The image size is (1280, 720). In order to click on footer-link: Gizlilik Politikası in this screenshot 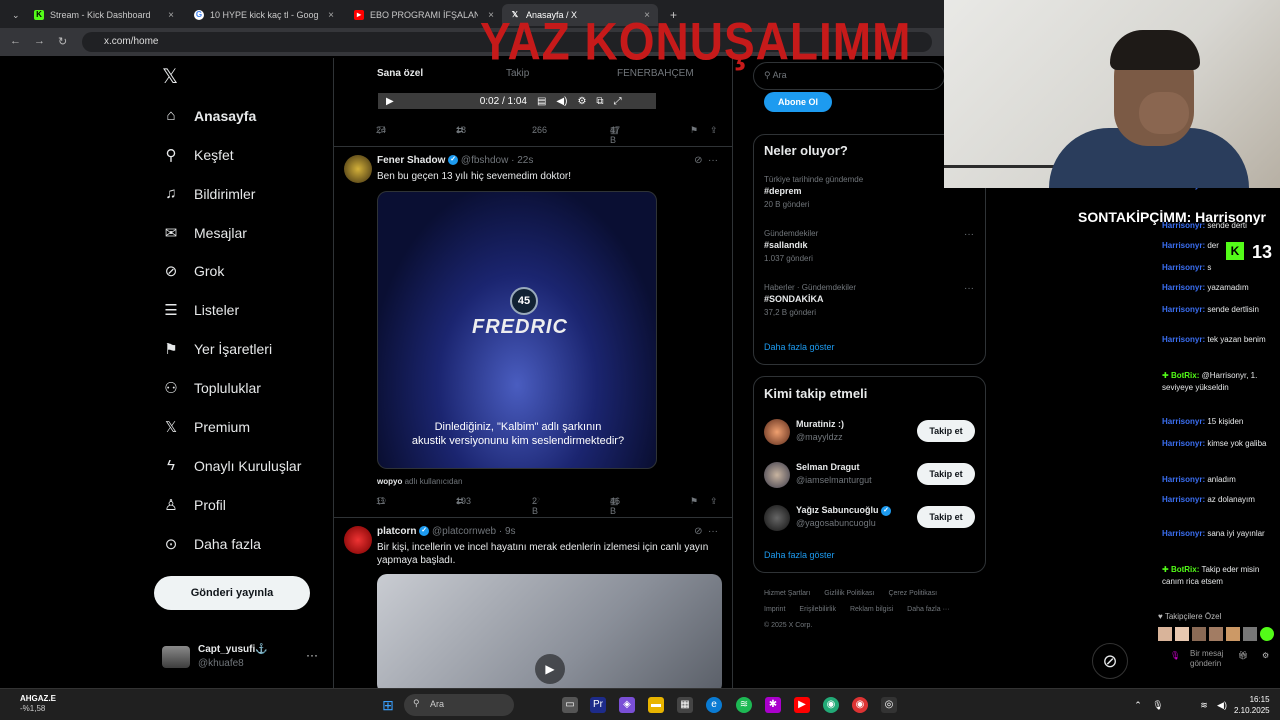, I will do `click(849, 593)`.